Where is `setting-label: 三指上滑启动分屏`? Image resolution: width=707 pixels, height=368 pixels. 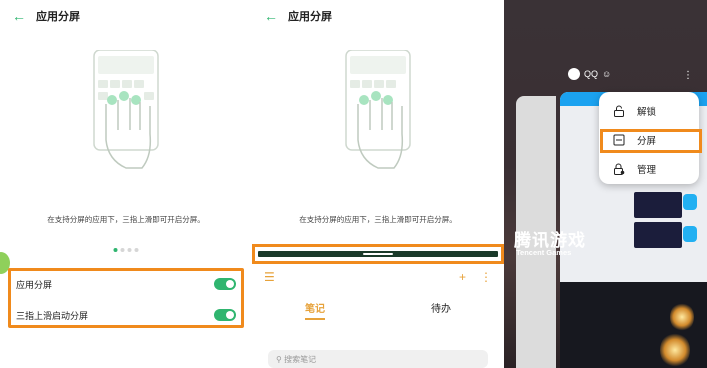 setting-label: 三指上滑启动分屏 is located at coordinates (52, 315).